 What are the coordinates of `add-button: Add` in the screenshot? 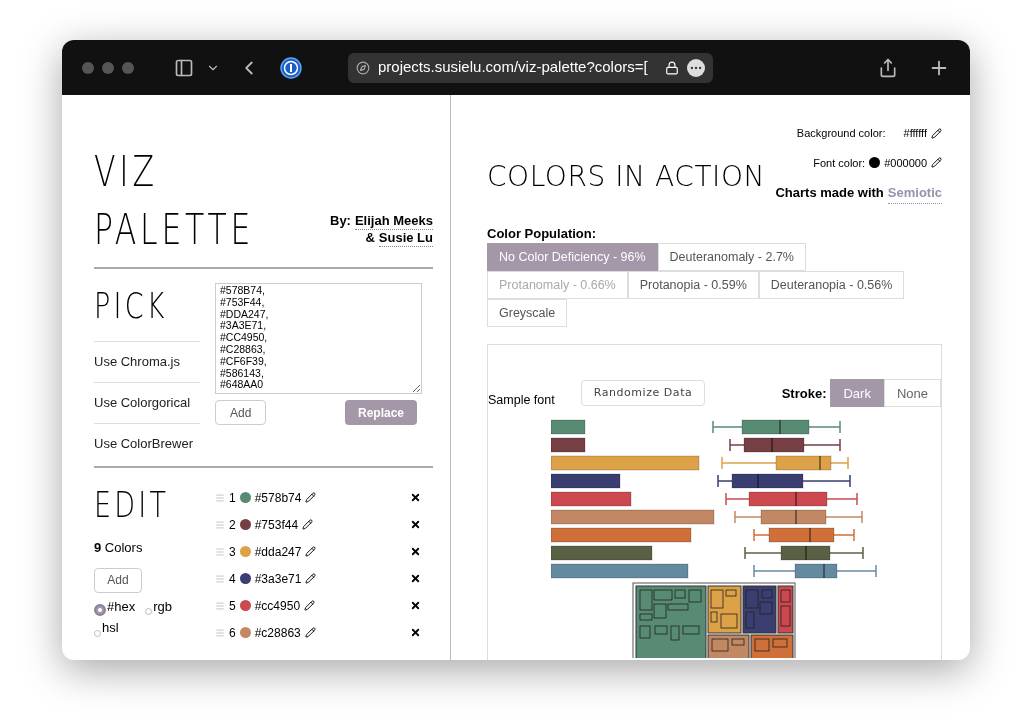 It's located at (241, 412).